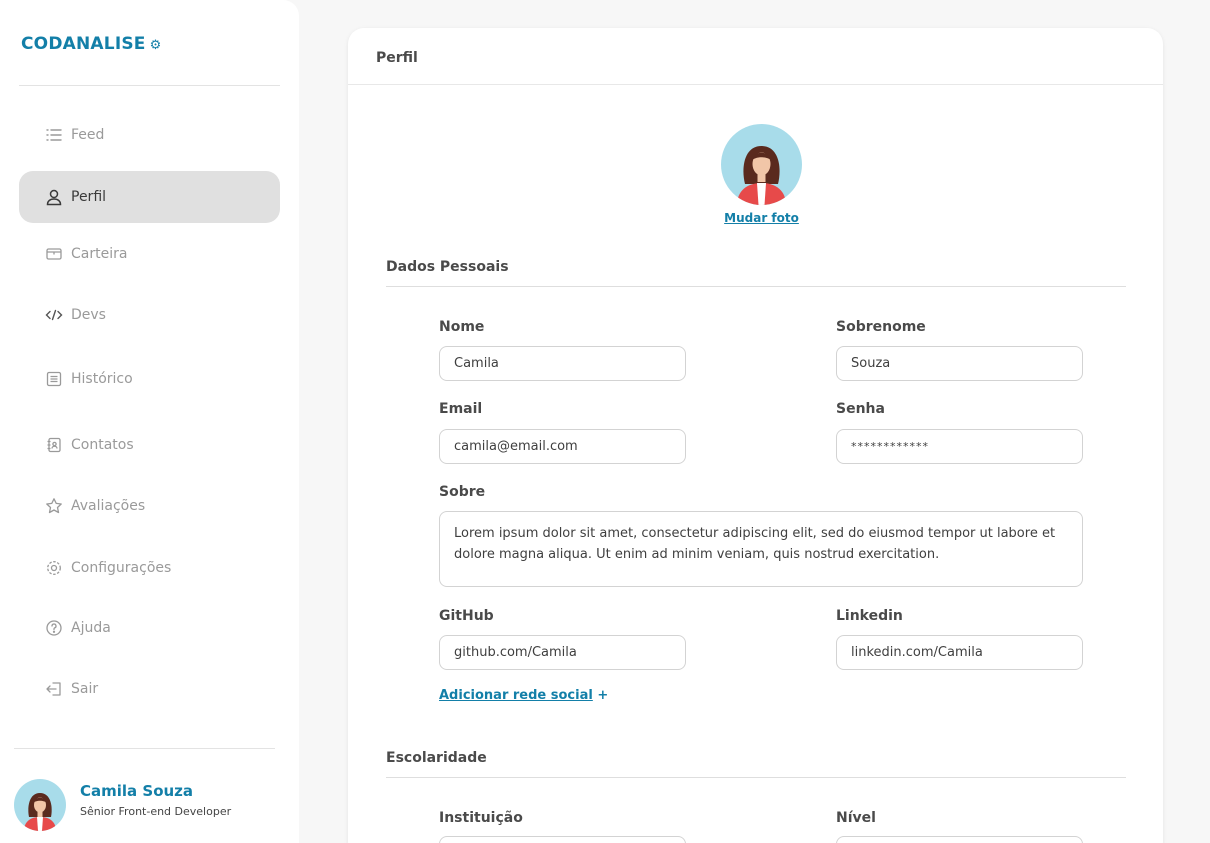  What do you see at coordinates (959, 652) in the screenshot?
I see `linkedin-field: linkedin.com/Camila` at bounding box center [959, 652].